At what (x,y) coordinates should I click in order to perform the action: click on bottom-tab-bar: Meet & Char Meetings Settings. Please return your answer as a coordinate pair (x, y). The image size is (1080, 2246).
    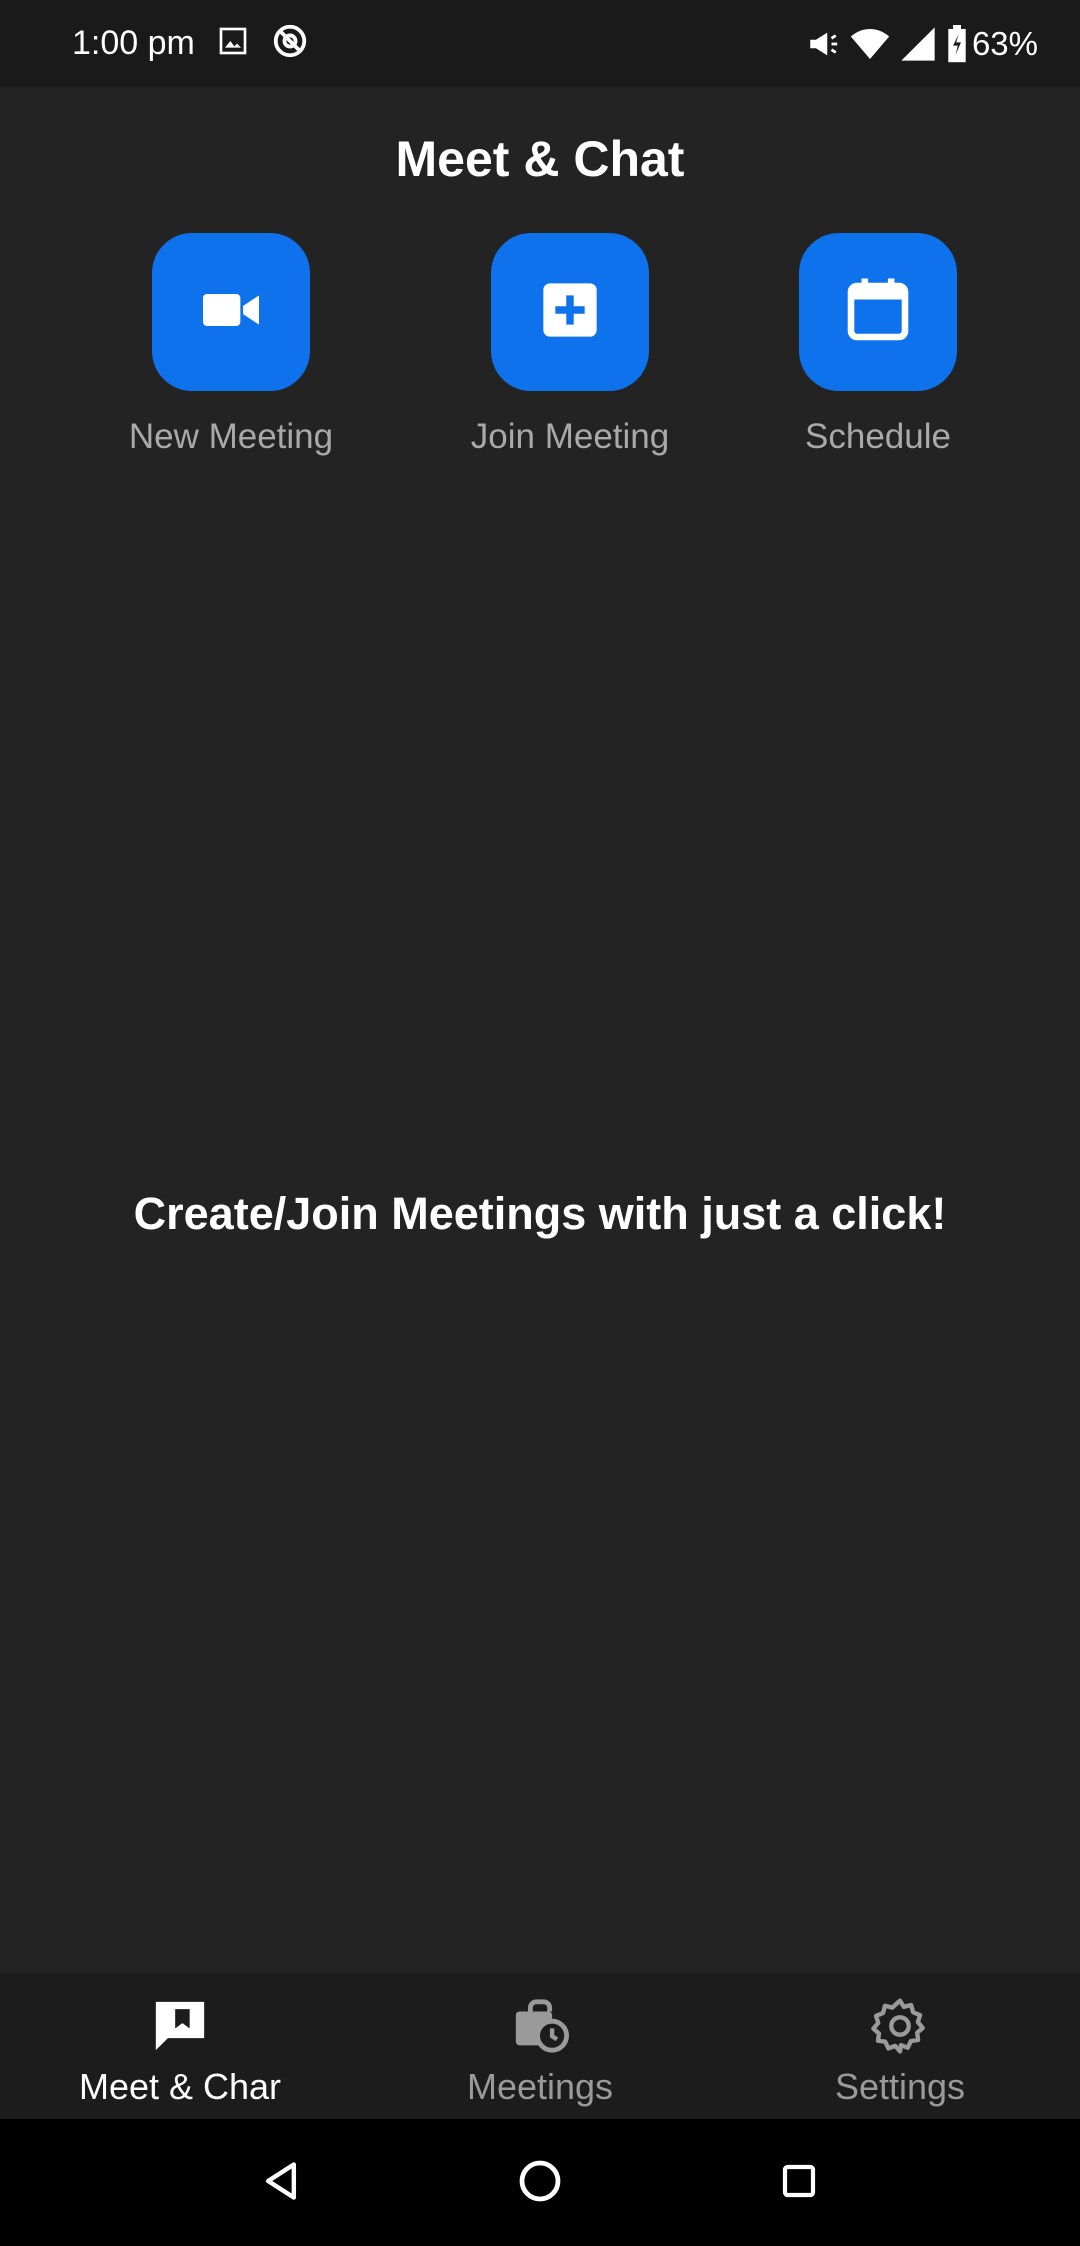
    Looking at the image, I should click on (540, 2046).